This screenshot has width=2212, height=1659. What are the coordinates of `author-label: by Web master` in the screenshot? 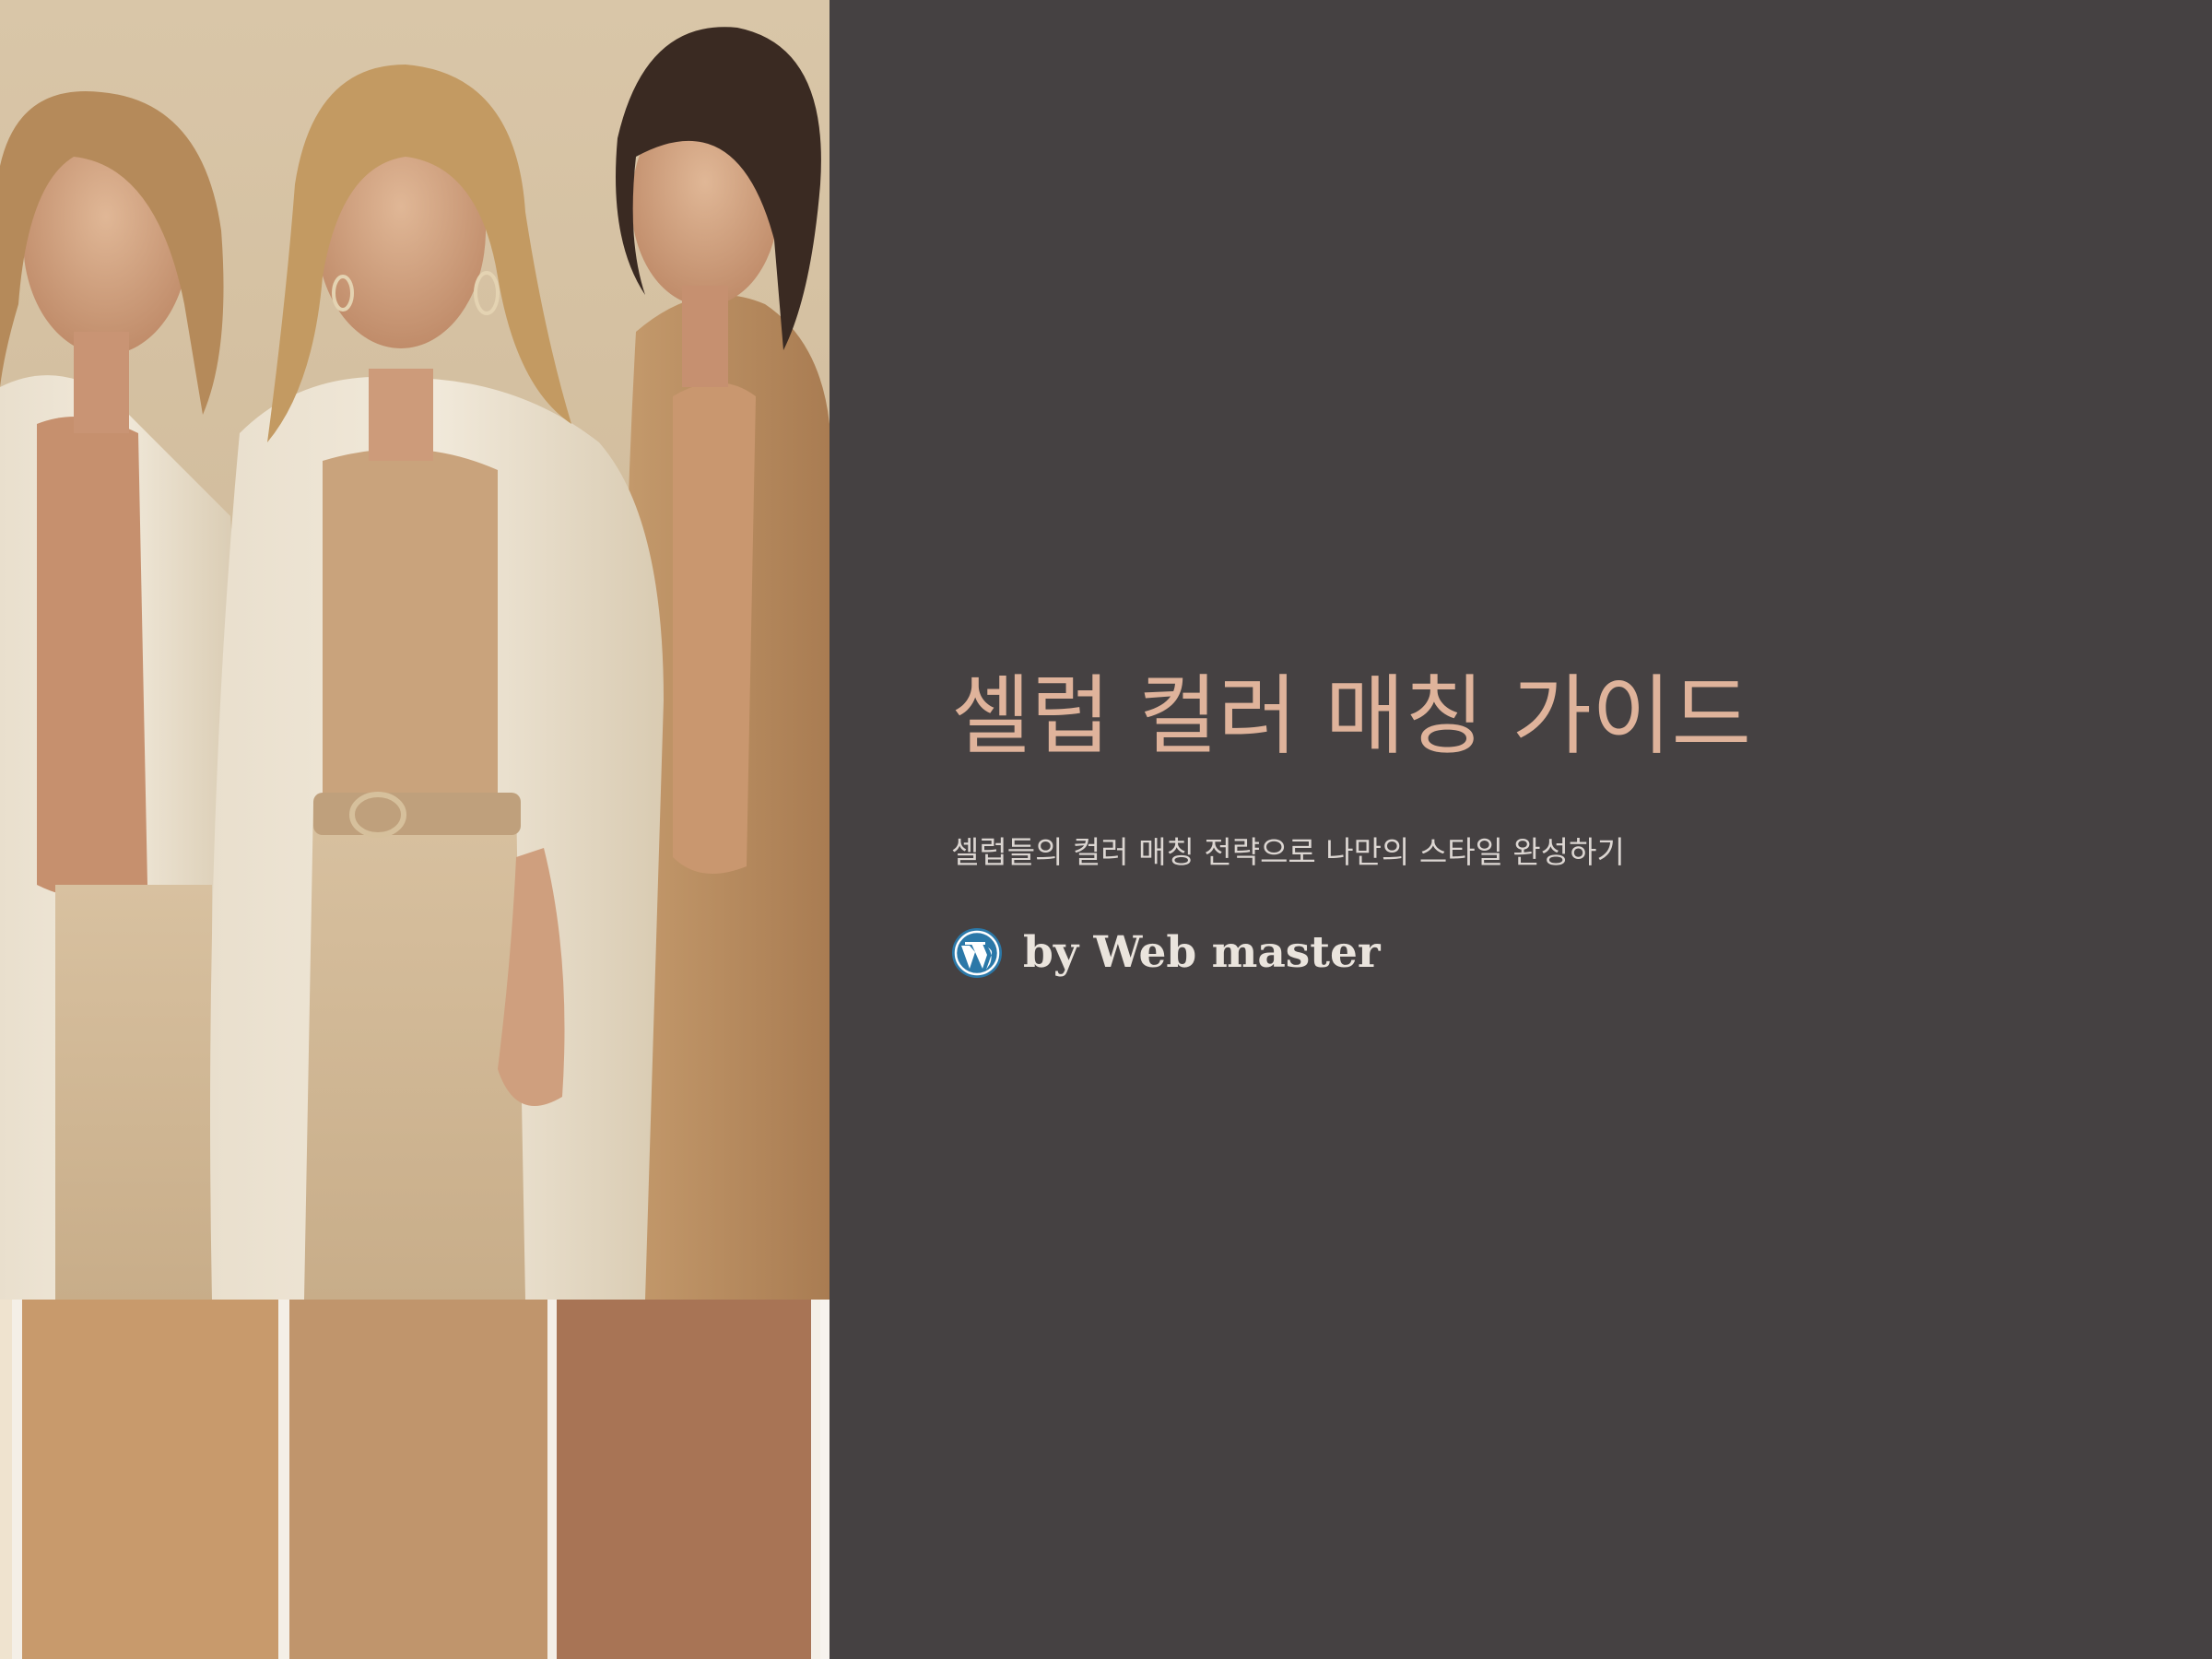 It's located at (1202, 952).